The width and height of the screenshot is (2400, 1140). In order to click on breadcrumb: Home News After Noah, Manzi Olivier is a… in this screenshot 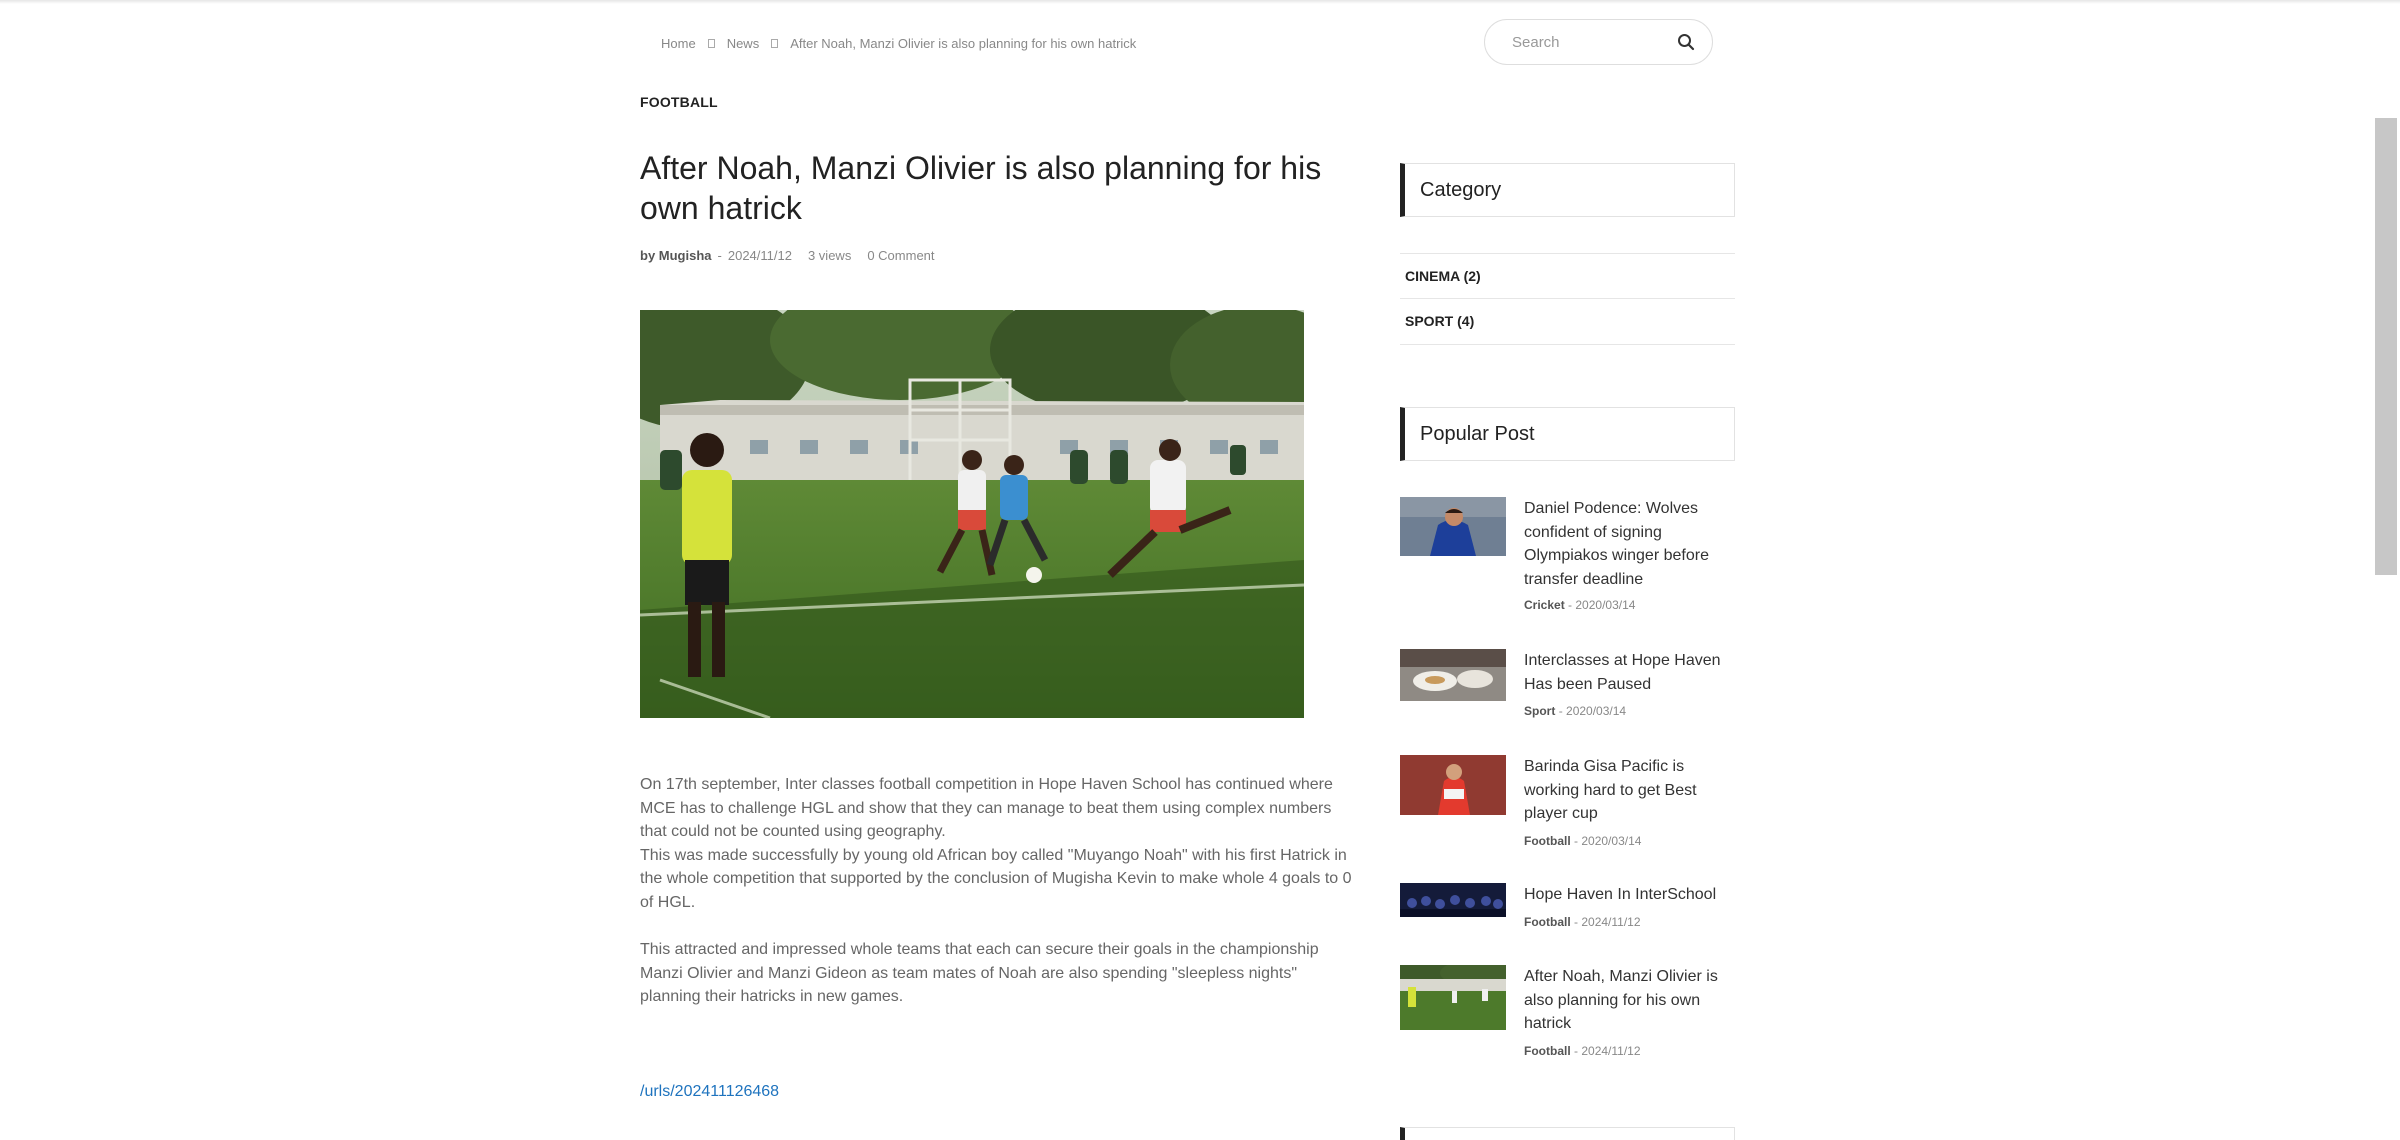, I will do `click(898, 43)`.